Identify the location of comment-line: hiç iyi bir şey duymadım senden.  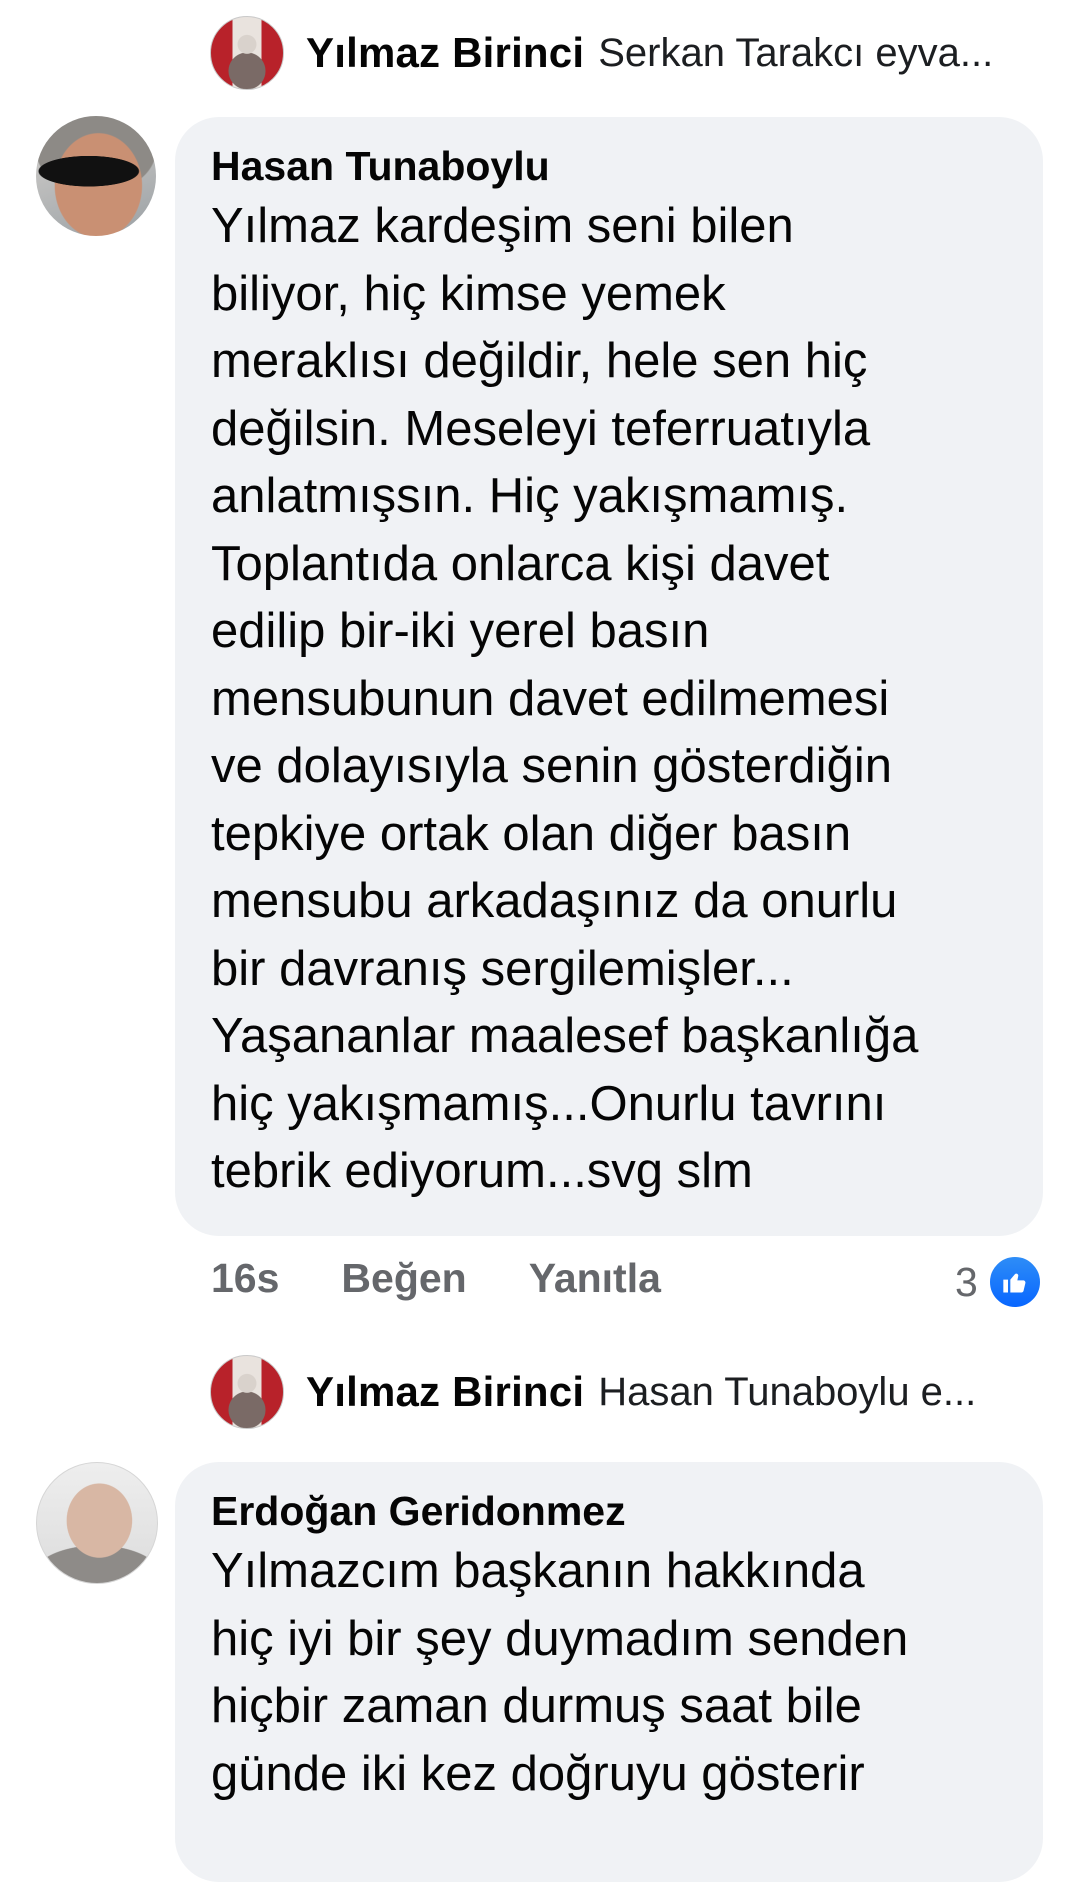
(560, 1638).